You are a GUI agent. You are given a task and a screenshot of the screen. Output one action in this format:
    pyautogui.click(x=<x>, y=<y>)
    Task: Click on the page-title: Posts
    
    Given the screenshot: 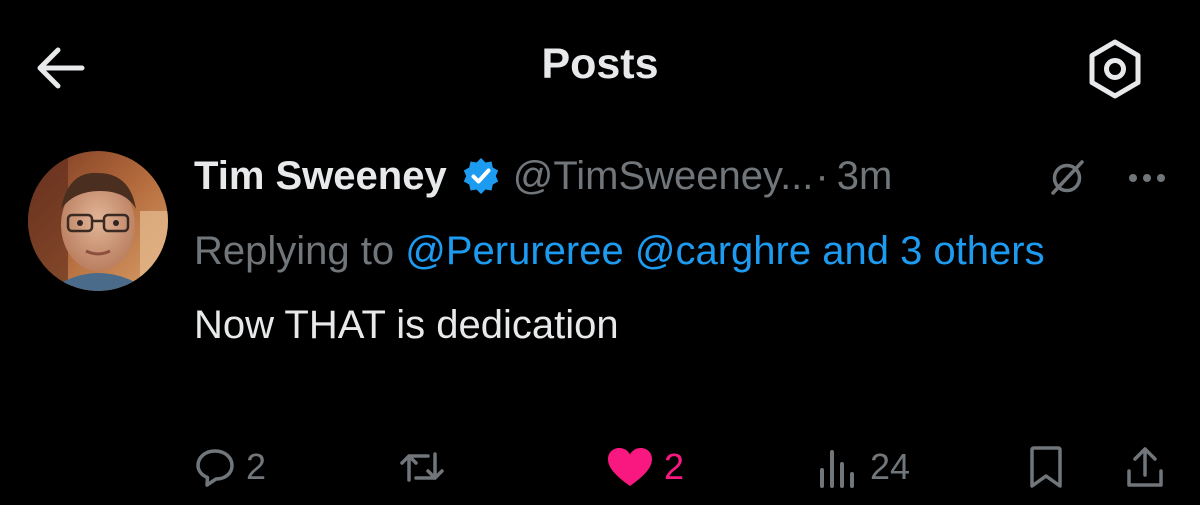 What is the action you would take?
    pyautogui.click(x=600, y=64)
    